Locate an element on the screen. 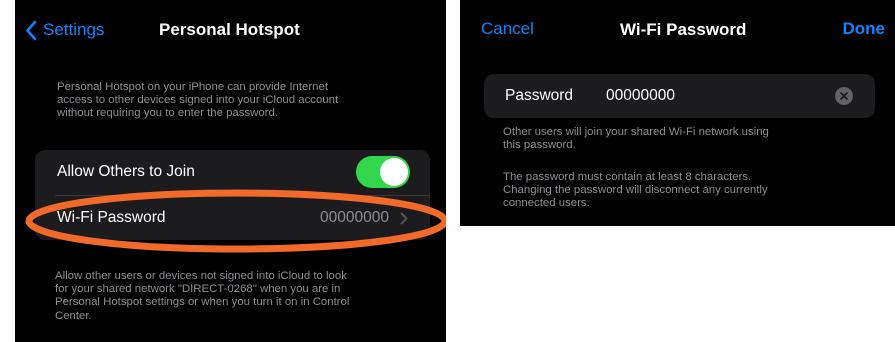 Image resolution: width=895 pixels, height=342 pixels. allow-others-row: Allow Others to Join is located at coordinates (232, 172).